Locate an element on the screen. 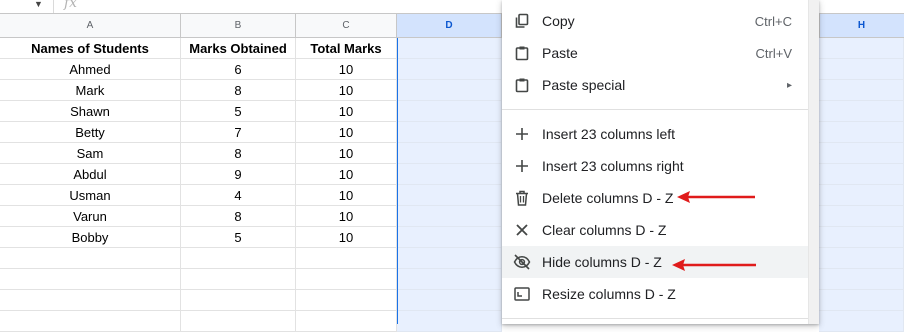 This screenshot has width=904, height=332. table-cell: 9 is located at coordinates (238, 174).